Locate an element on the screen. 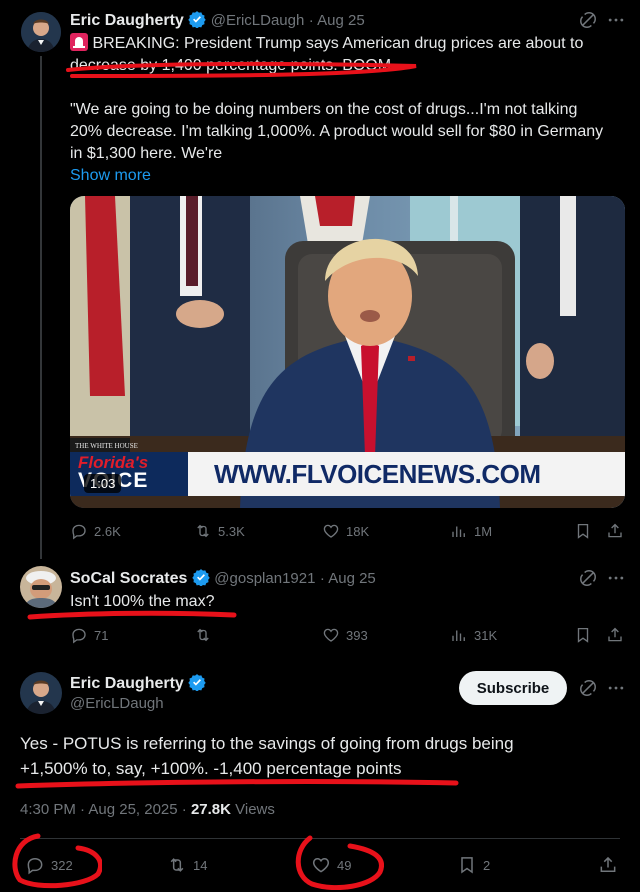  reply-button: 2.6K is located at coordinates (95, 531).